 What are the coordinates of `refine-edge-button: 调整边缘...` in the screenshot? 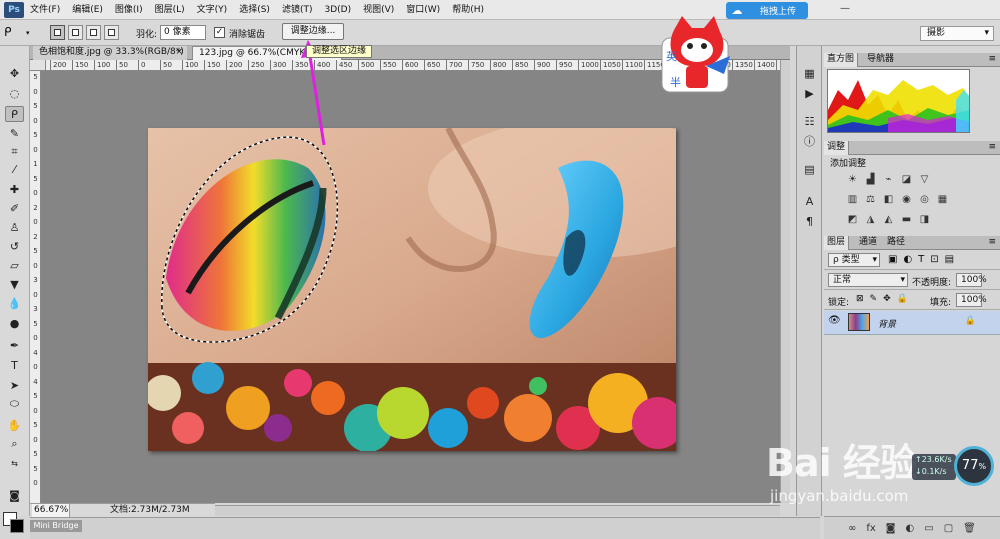 It's located at (313, 31).